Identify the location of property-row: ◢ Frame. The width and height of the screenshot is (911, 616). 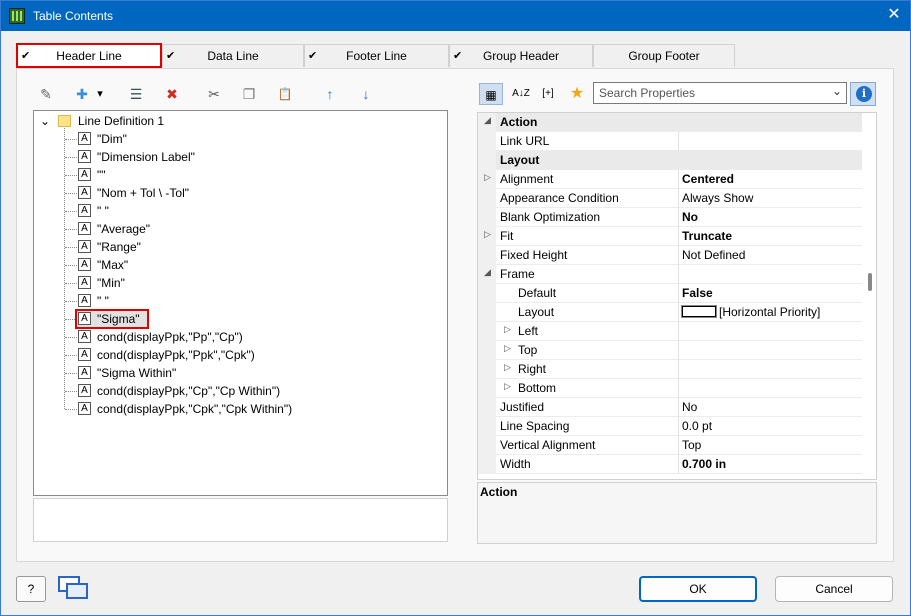
(670, 274).